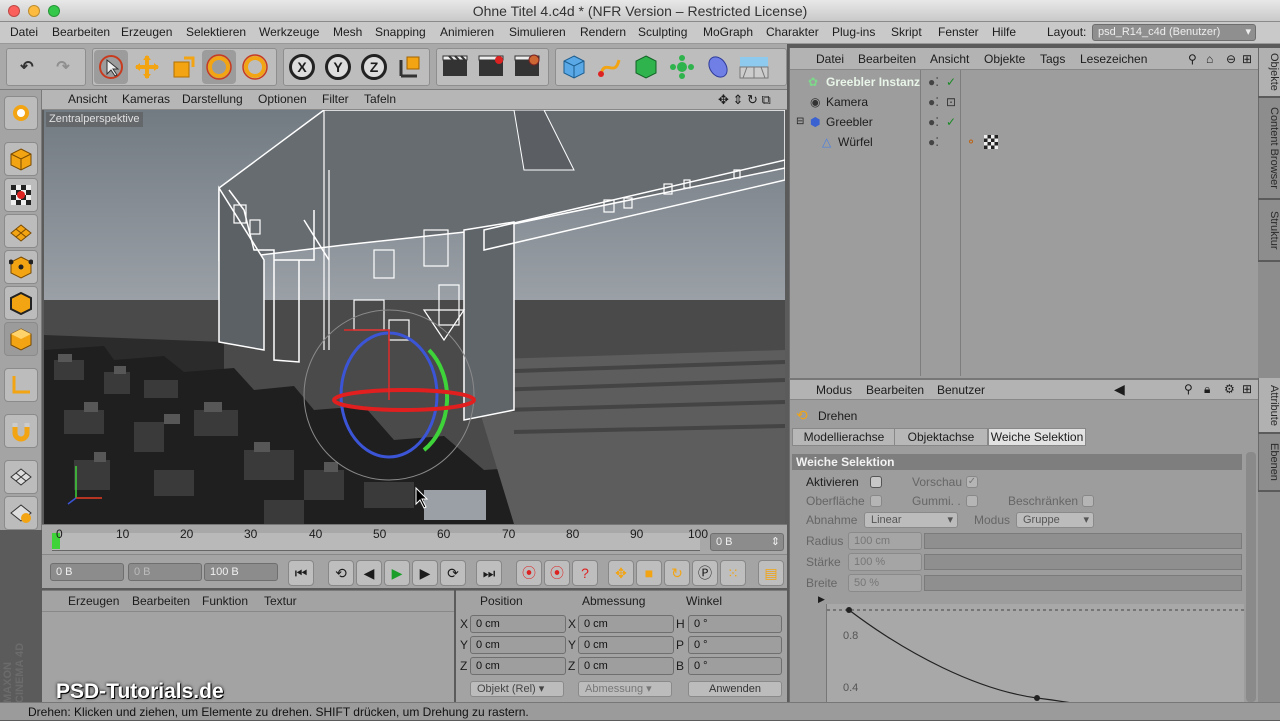 The height and width of the screenshot is (721, 1280). What do you see at coordinates (876, 482) in the screenshot?
I see `aktivieren-checkbox` at bounding box center [876, 482].